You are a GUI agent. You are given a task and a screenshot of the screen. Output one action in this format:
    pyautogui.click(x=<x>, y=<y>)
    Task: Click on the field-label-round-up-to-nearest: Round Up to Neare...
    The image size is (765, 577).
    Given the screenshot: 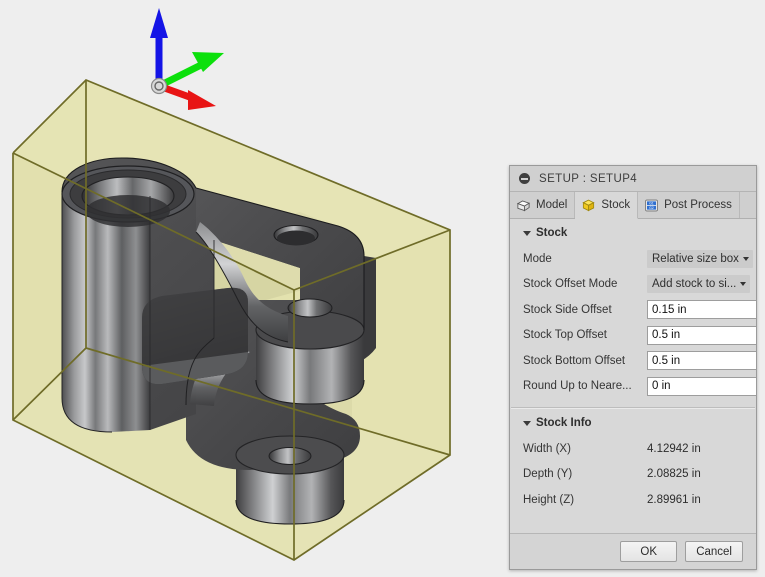 What is the action you would take?
    pyautogui.click(x=577, y=386)
    